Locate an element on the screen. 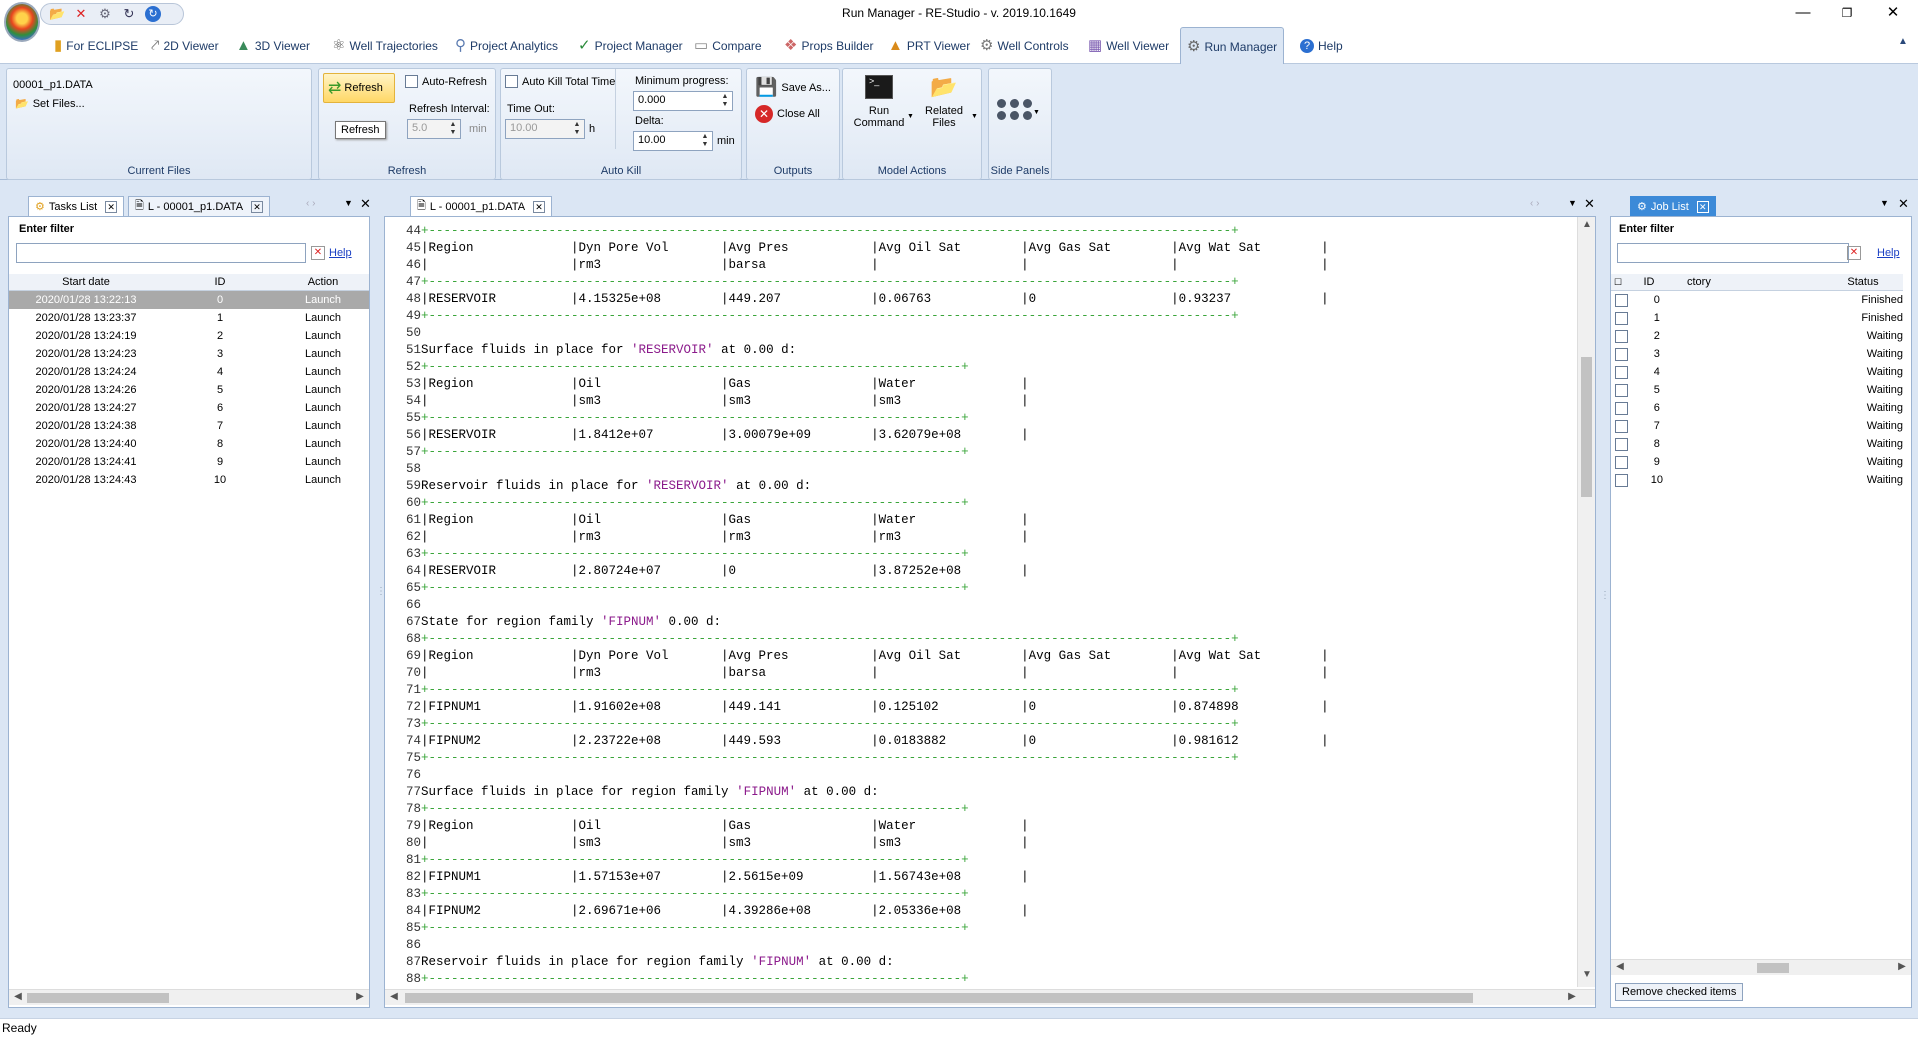 This screenshot has width=1918, height=1039. table-row: 2020/01/28 13:23:37 1 Launch is located at coordinates (189, 318).